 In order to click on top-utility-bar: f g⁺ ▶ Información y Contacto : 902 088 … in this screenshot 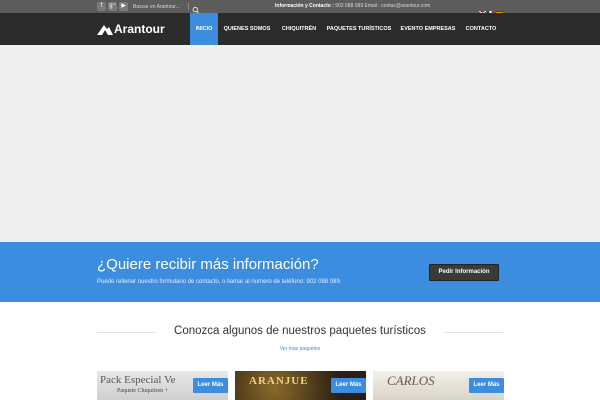, I will do `click(300, 8)`.